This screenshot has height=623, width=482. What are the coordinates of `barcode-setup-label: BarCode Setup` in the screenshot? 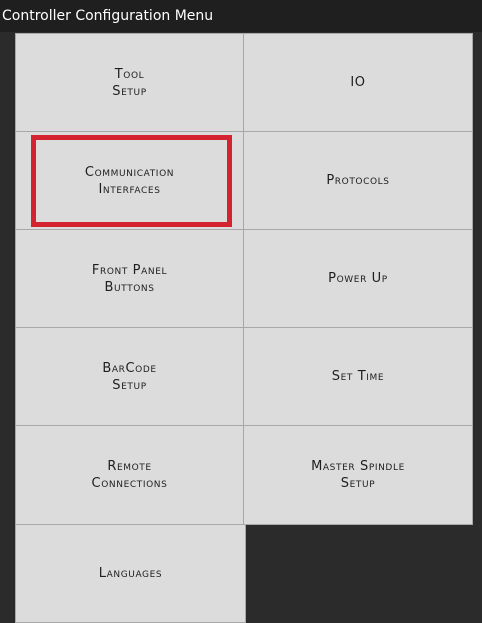 It's located at (129, 376).